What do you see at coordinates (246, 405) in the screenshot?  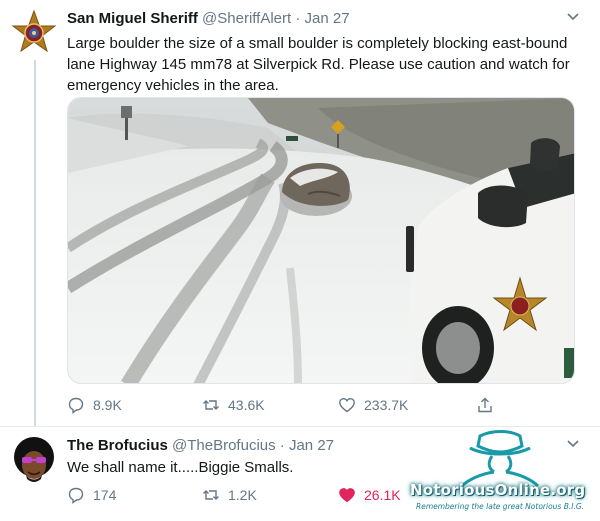 I see `retweet-count: 43.6K` at bounding box center [246, 405].